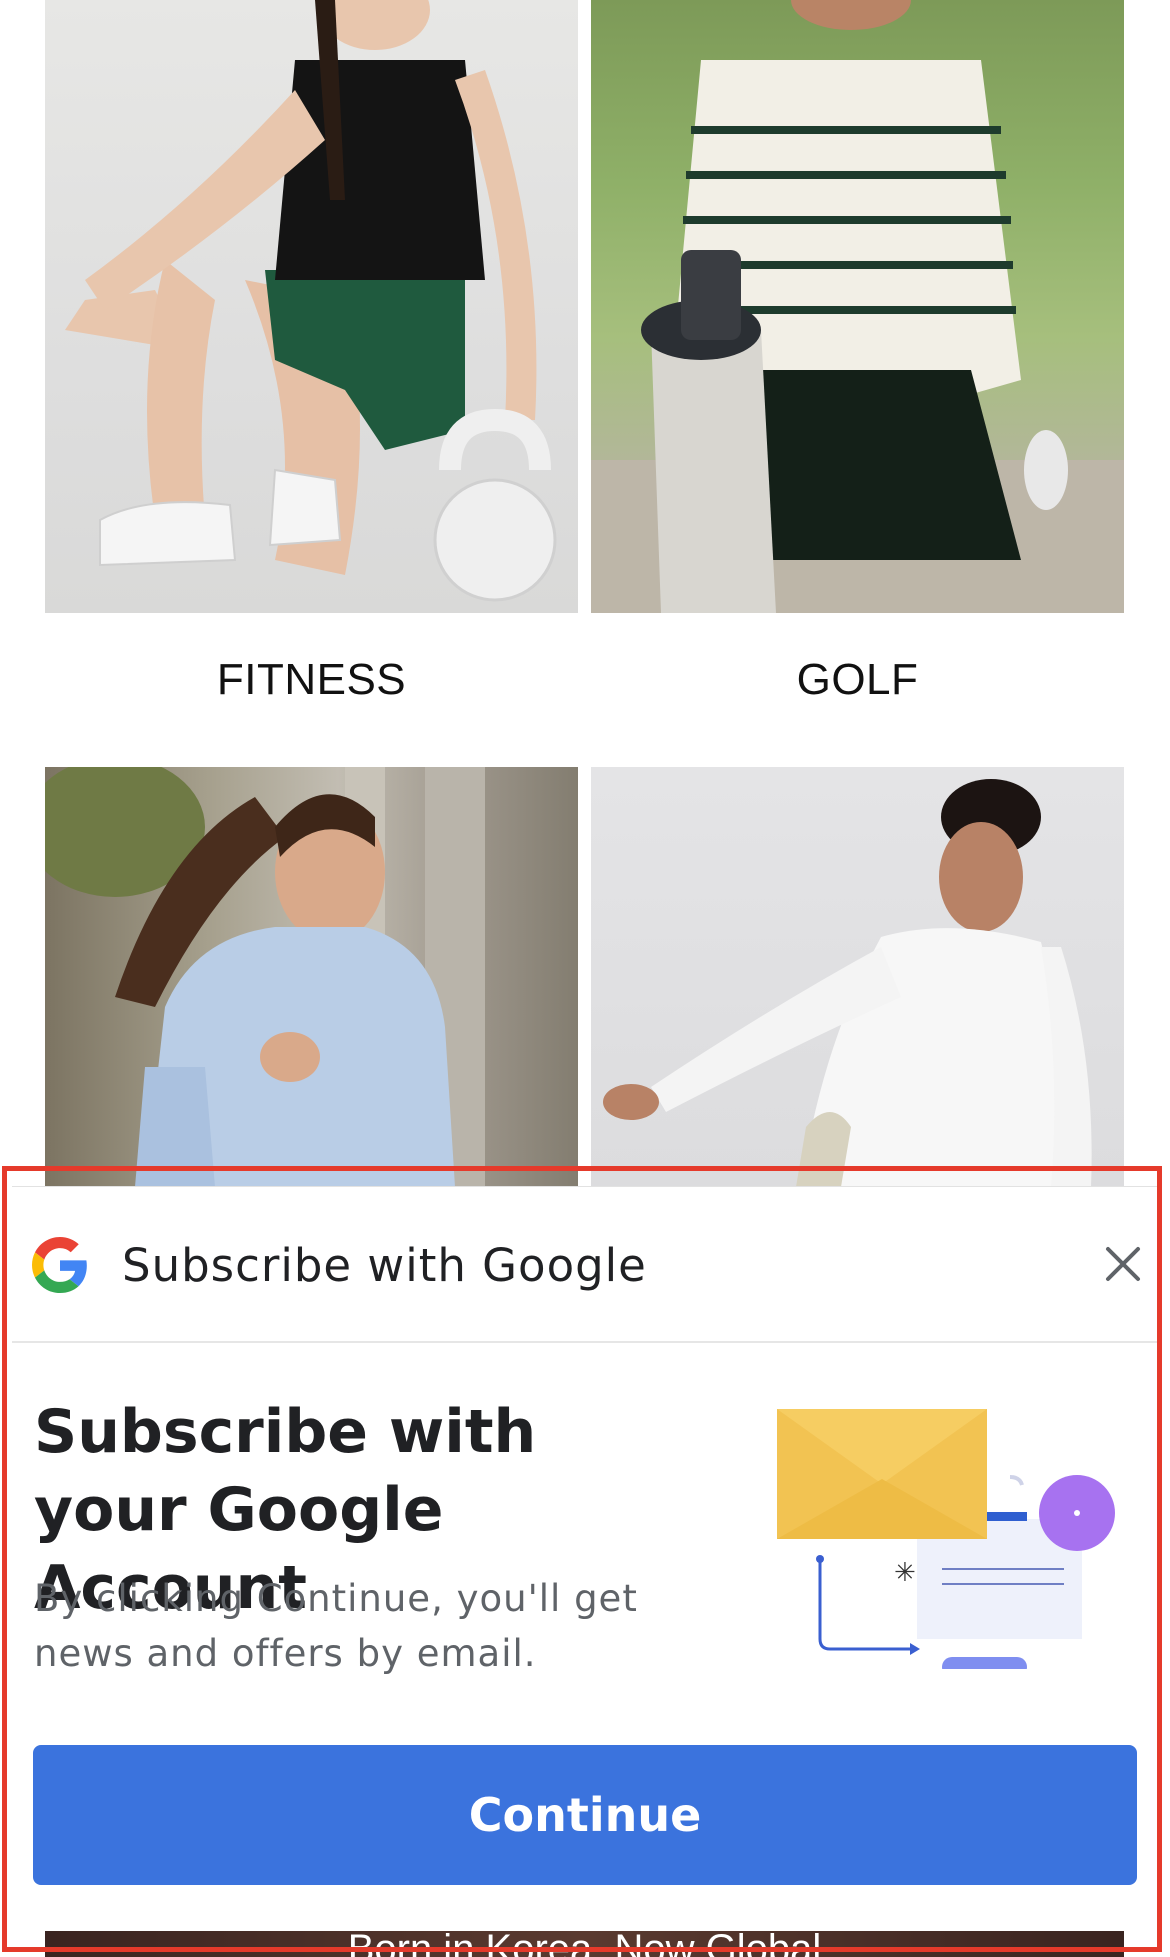  I want to click on golf-model-illustration, so click(857, 306).